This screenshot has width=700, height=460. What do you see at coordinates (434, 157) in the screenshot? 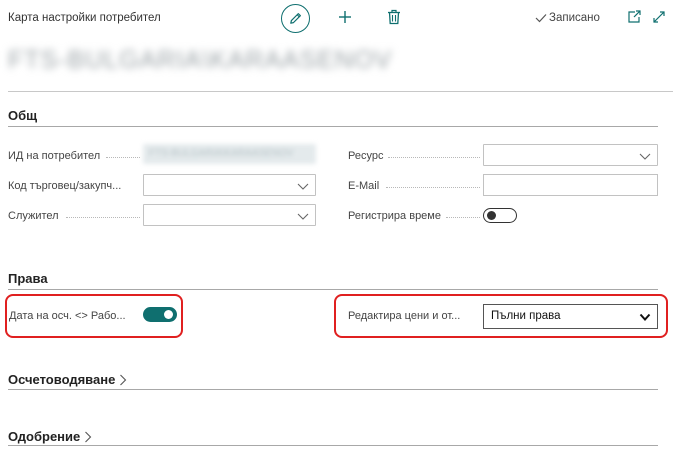
I see `resource-dots` at bounding box center [434, 157].